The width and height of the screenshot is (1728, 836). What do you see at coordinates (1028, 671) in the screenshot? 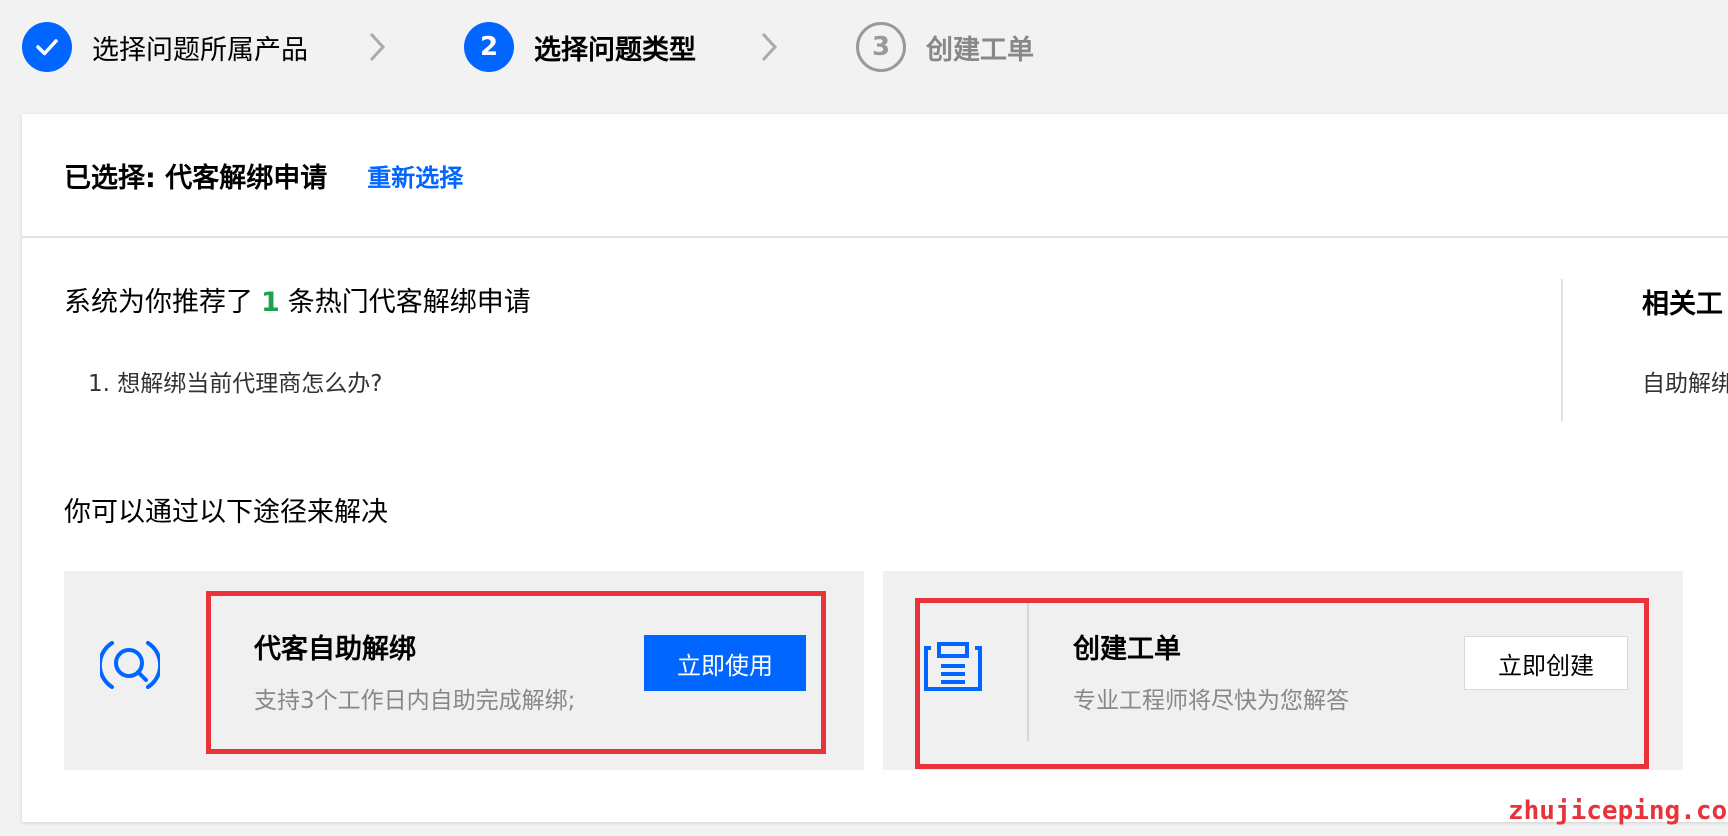
I see `ticket-panel-divider` at bounding box center [1028, 671].